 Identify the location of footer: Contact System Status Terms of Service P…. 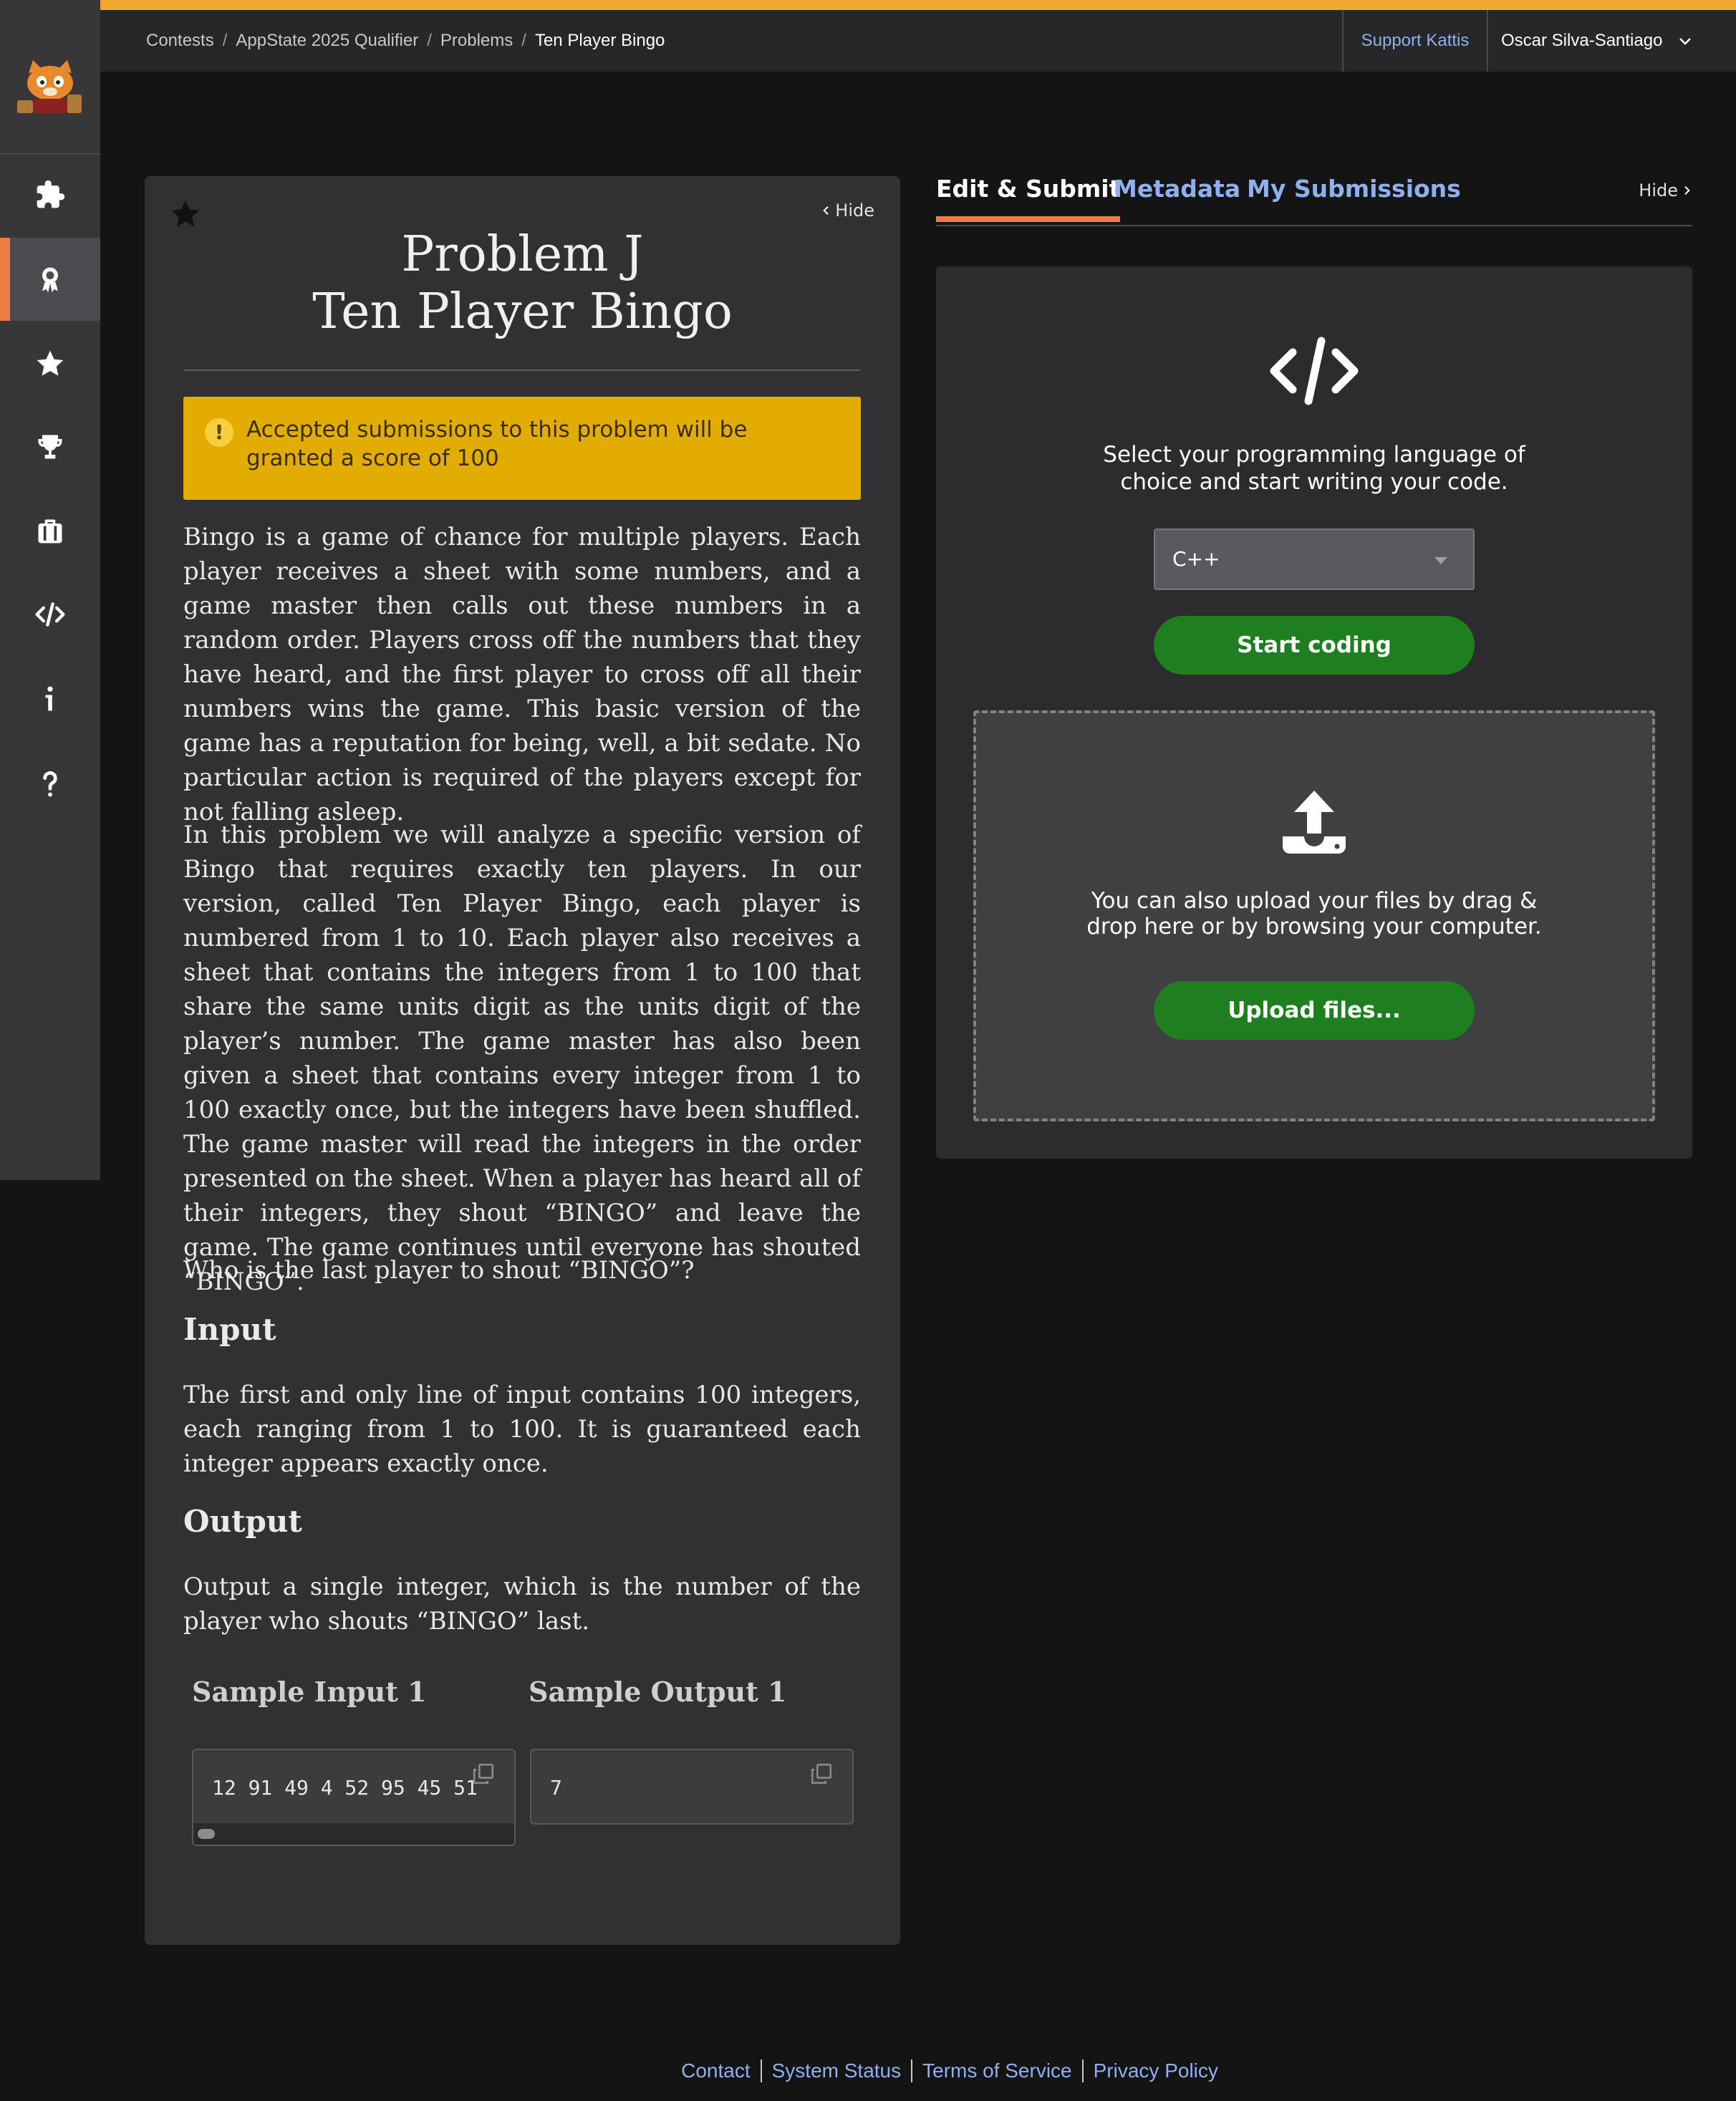
(868, 2070).